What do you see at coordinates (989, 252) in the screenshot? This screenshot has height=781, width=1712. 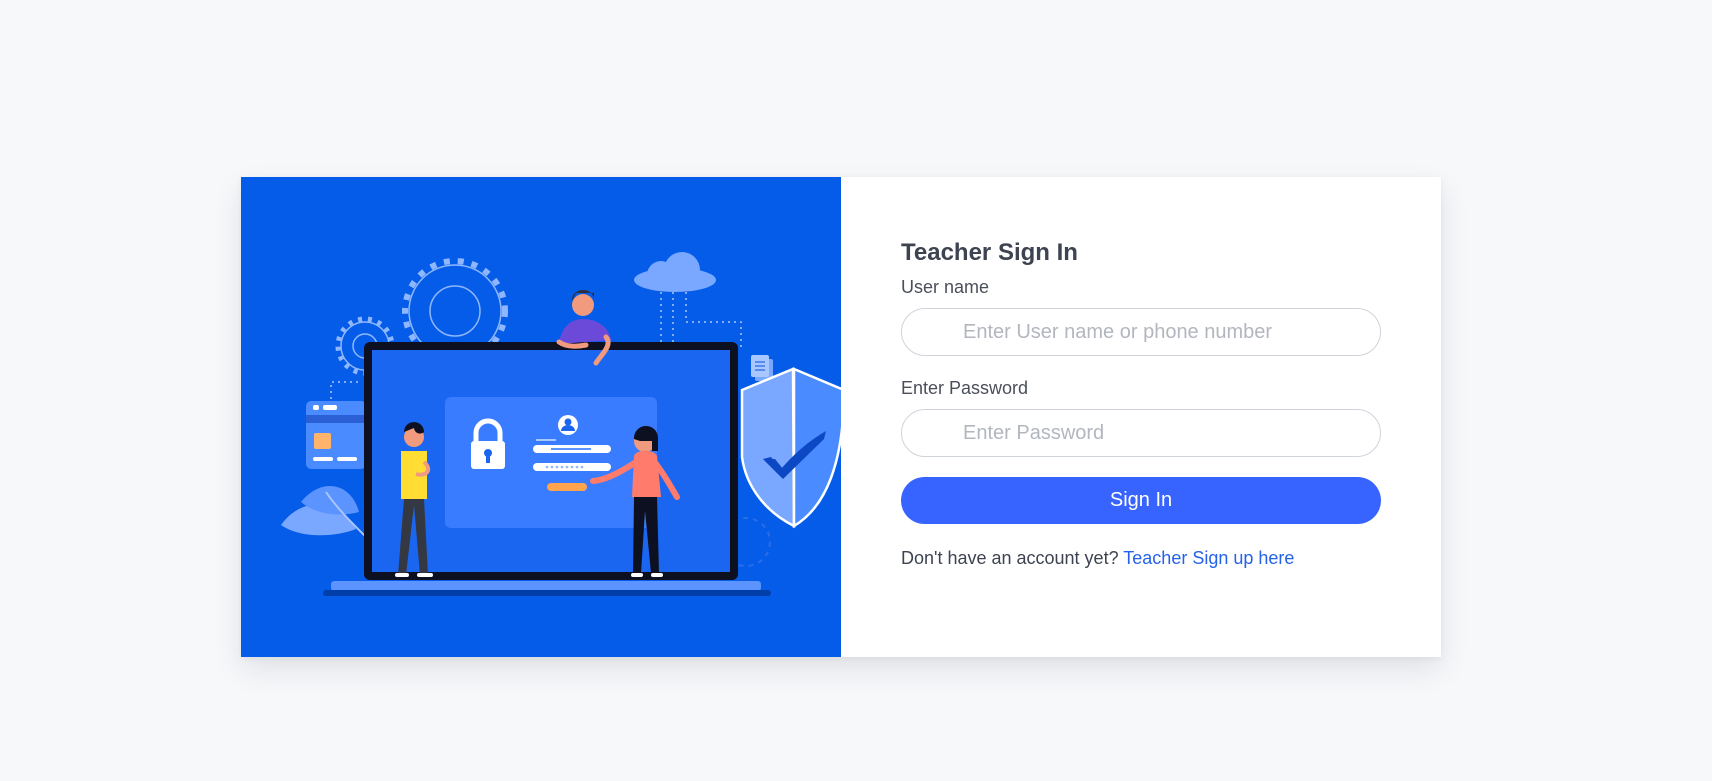 I see `page-title: Teacher Sign In` at bounding box center [989, 252].